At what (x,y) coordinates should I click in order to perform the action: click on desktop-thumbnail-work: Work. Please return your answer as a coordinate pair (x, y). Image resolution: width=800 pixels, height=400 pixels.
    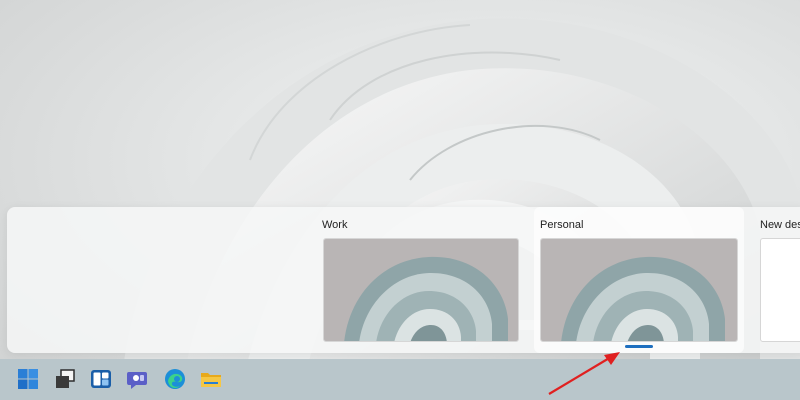
    Looking at the image, I should click on (420, 280).